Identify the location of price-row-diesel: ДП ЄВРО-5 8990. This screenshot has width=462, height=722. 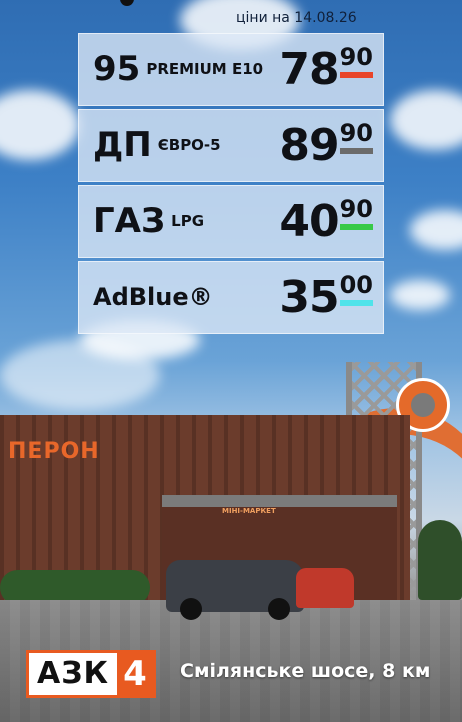
(231, 145).